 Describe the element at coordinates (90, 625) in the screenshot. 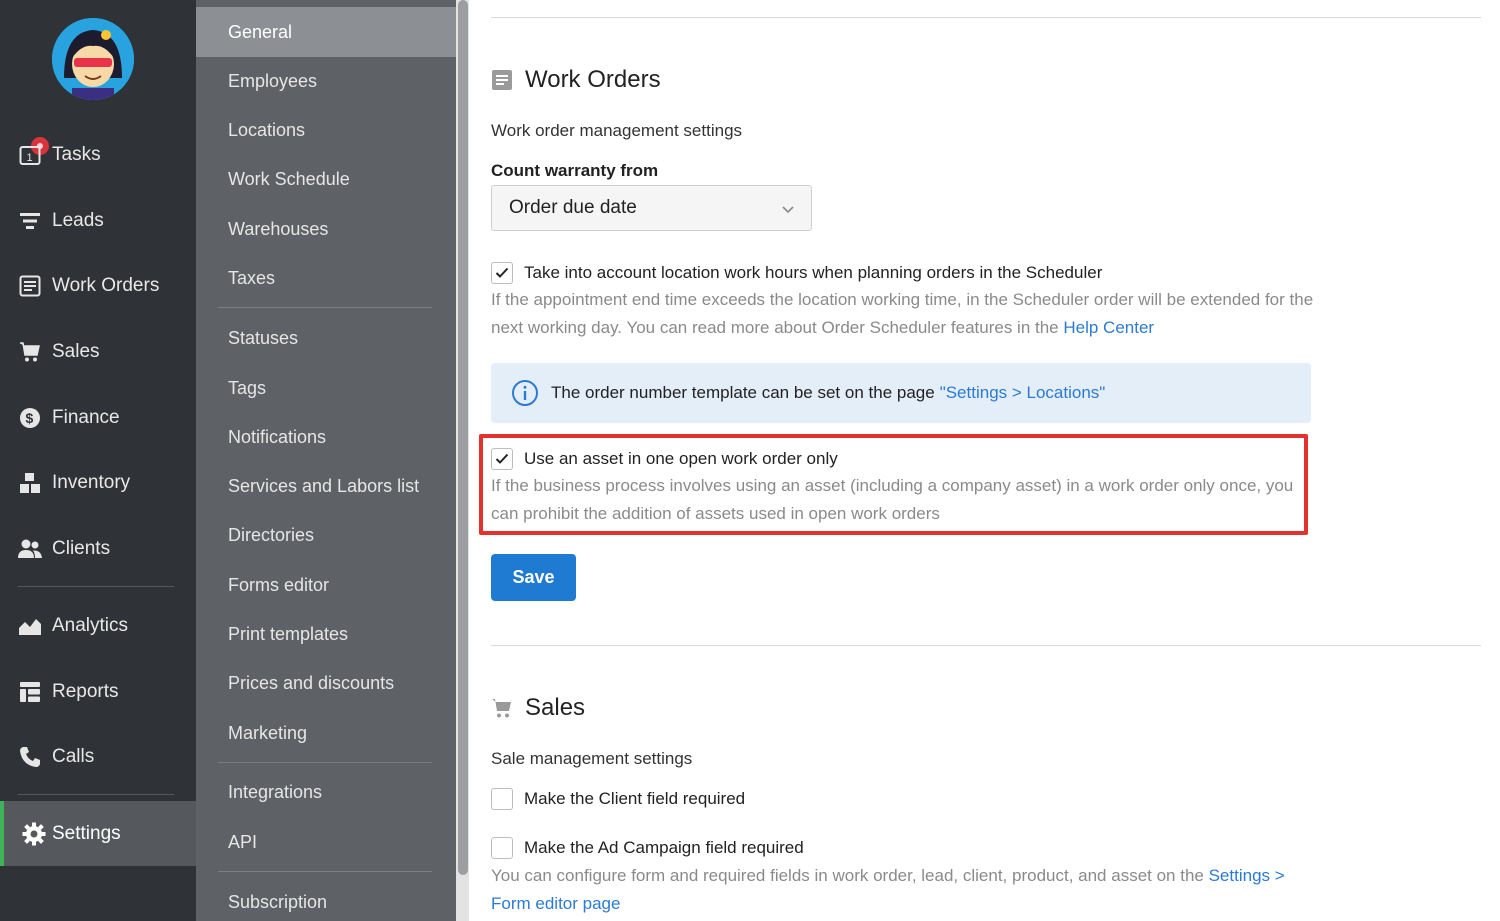

I see `nav-item-label: Analytics` at that location.